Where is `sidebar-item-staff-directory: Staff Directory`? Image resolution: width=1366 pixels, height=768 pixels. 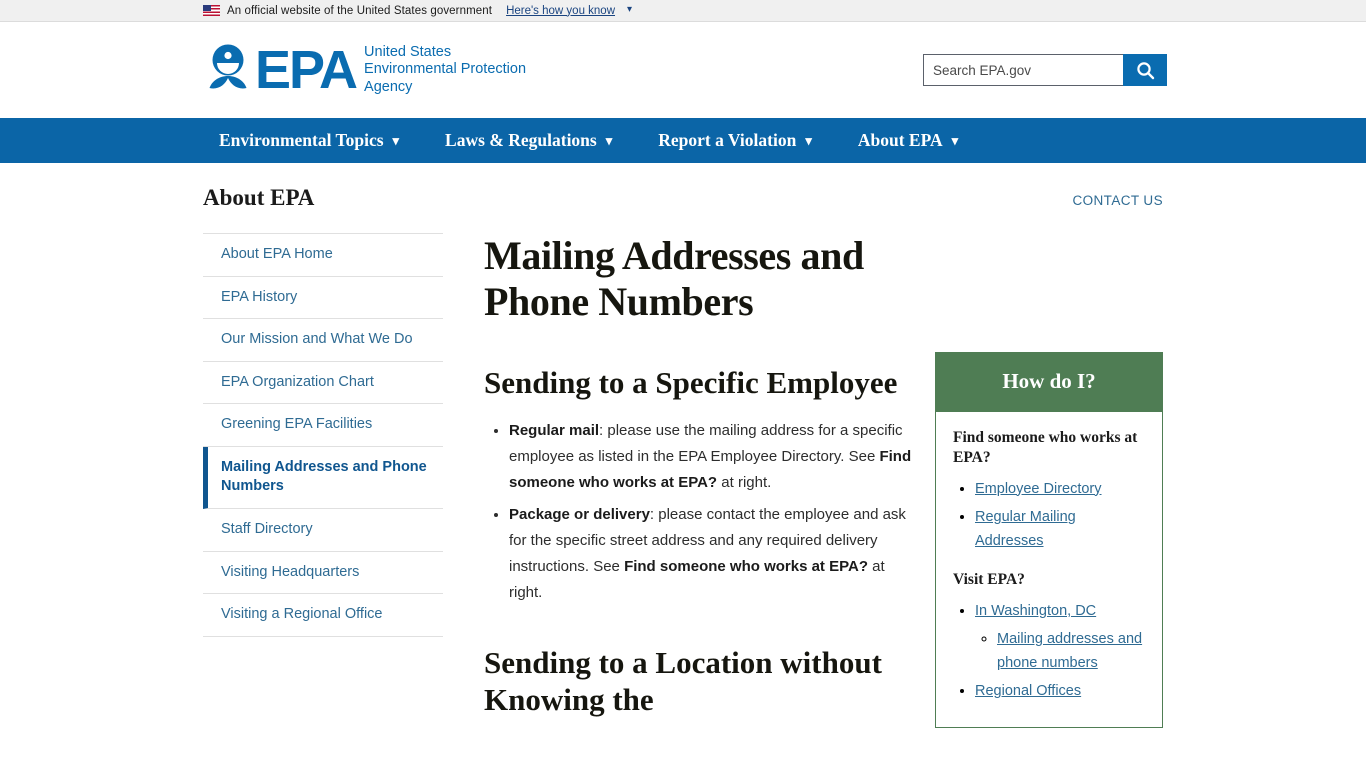
sidebar-item-staff-directory: Staff Directory is located at coordinates (323, 530).